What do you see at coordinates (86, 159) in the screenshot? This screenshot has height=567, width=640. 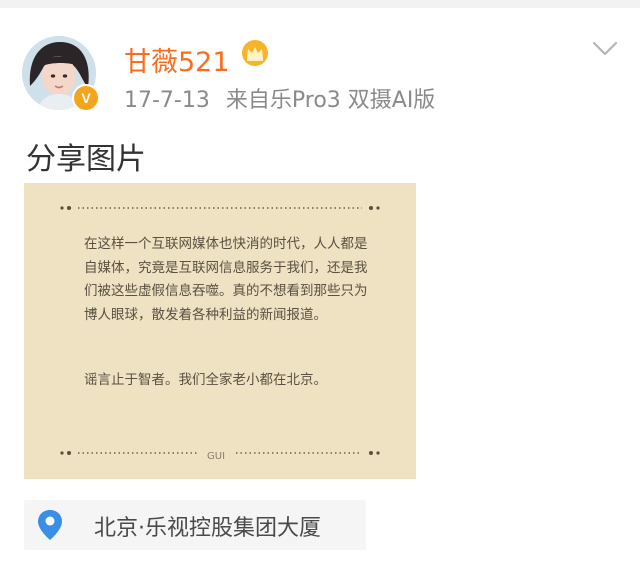 I see `post-text: 分享图片` at bounding box center [86, 159].